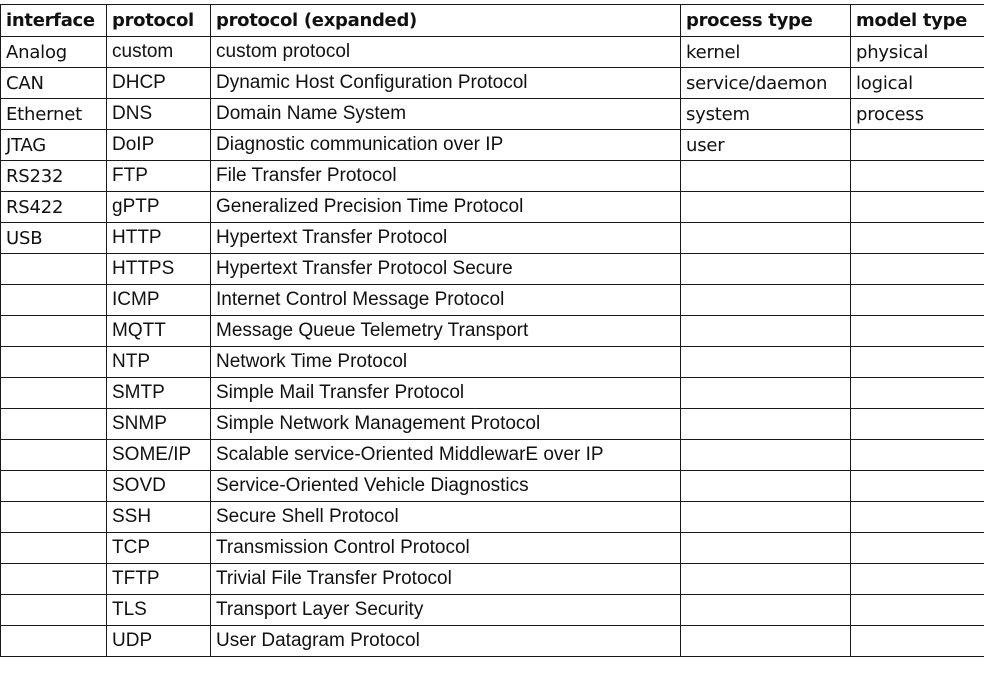 The image size is (984, 680). Describe the element at coordinates (53, 114) in the screenshot. I see `interface-cell: Ethernet` at that location.